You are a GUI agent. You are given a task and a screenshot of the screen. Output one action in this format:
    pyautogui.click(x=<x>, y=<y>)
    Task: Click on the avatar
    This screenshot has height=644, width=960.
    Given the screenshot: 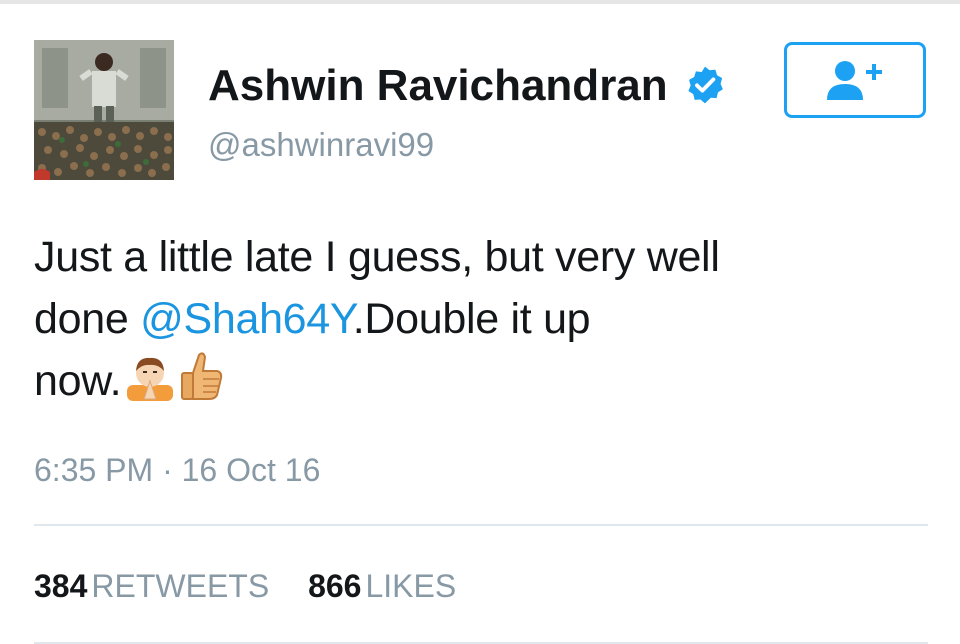 What is the action you would take?
    pyautogui.click(x=104, y=110)
    